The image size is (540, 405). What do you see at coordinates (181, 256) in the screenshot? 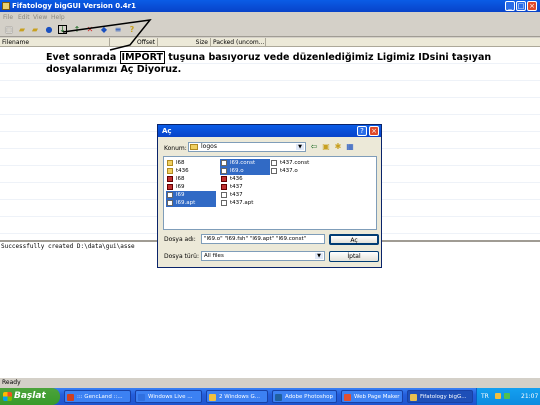
I see `filetype-label: Dosya türü:` at bounding box center [181, 256].